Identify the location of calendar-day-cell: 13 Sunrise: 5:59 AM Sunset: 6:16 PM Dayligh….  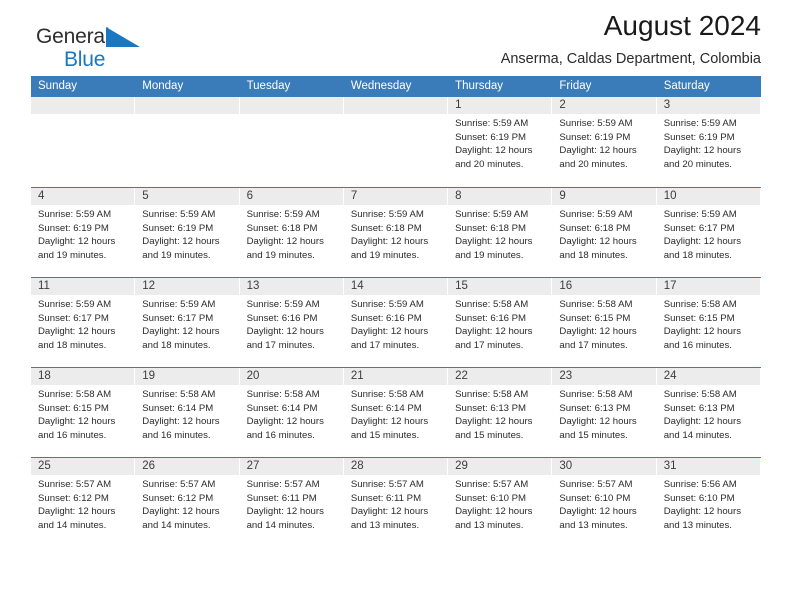
(291, 322).